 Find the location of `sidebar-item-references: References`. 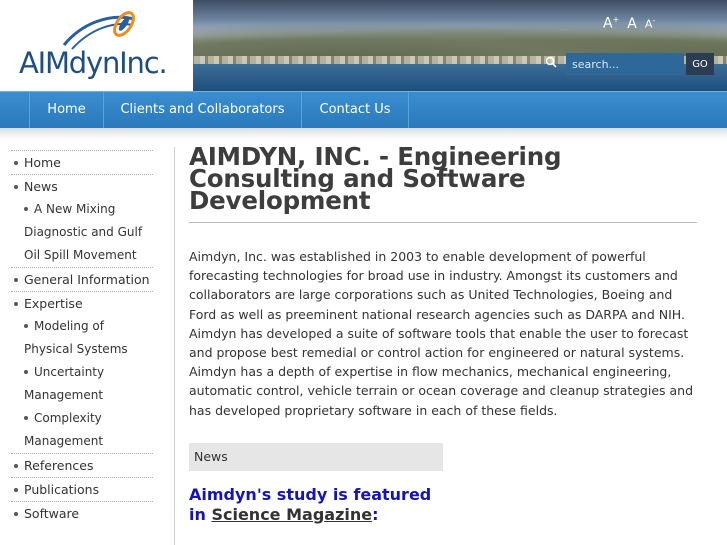

sidebar-item-references: References is located at coordinates (82, 465).